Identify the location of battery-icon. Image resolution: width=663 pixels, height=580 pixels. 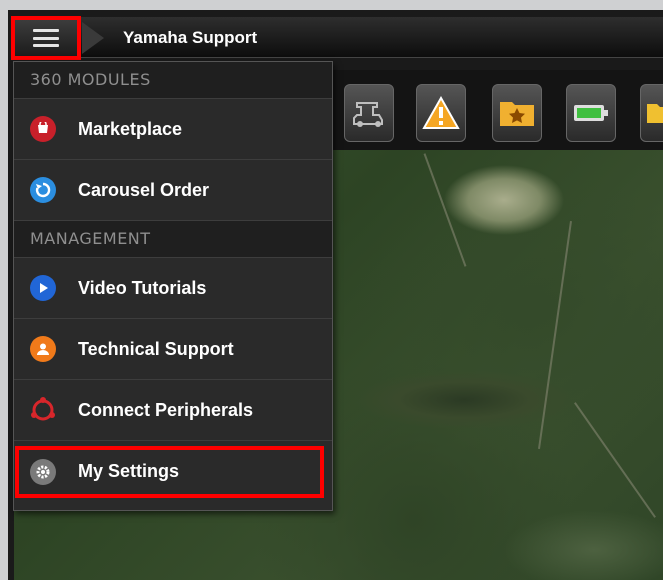
(591, 113).